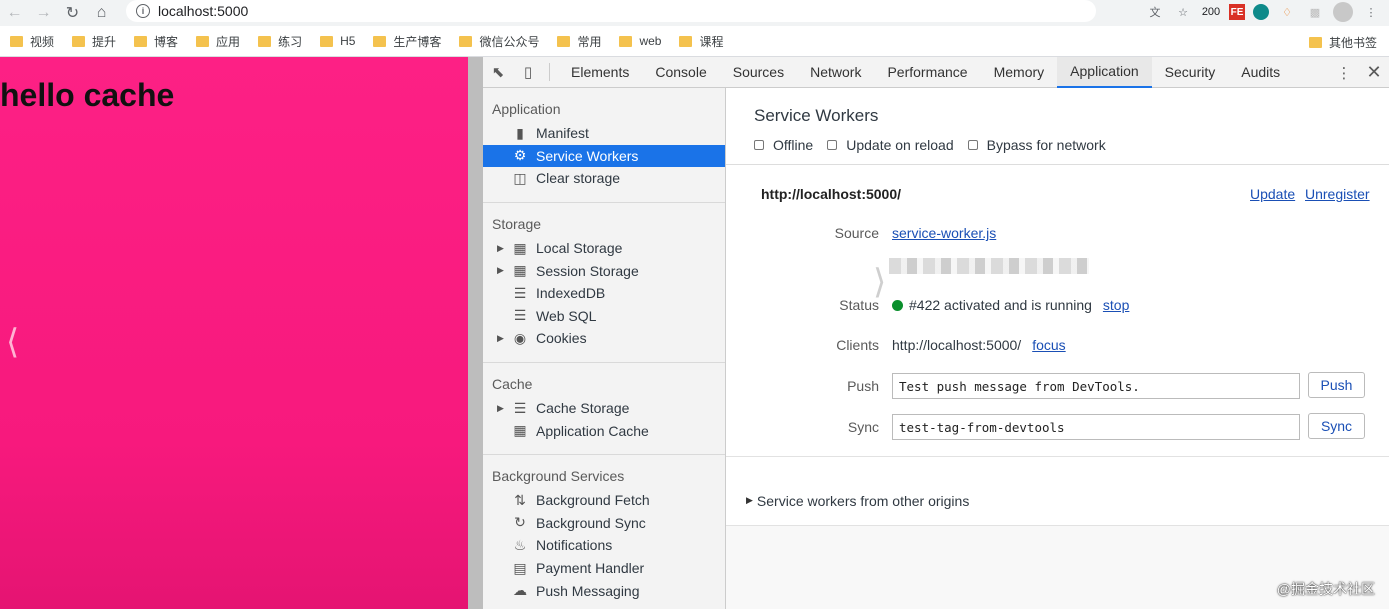 This screenshot has width=1389, height=609. What do you see at coordinates (1096, 386) in the screenshot?
I see `push-input: Test push message from DevTools.` at bounding box center [1096, 386].